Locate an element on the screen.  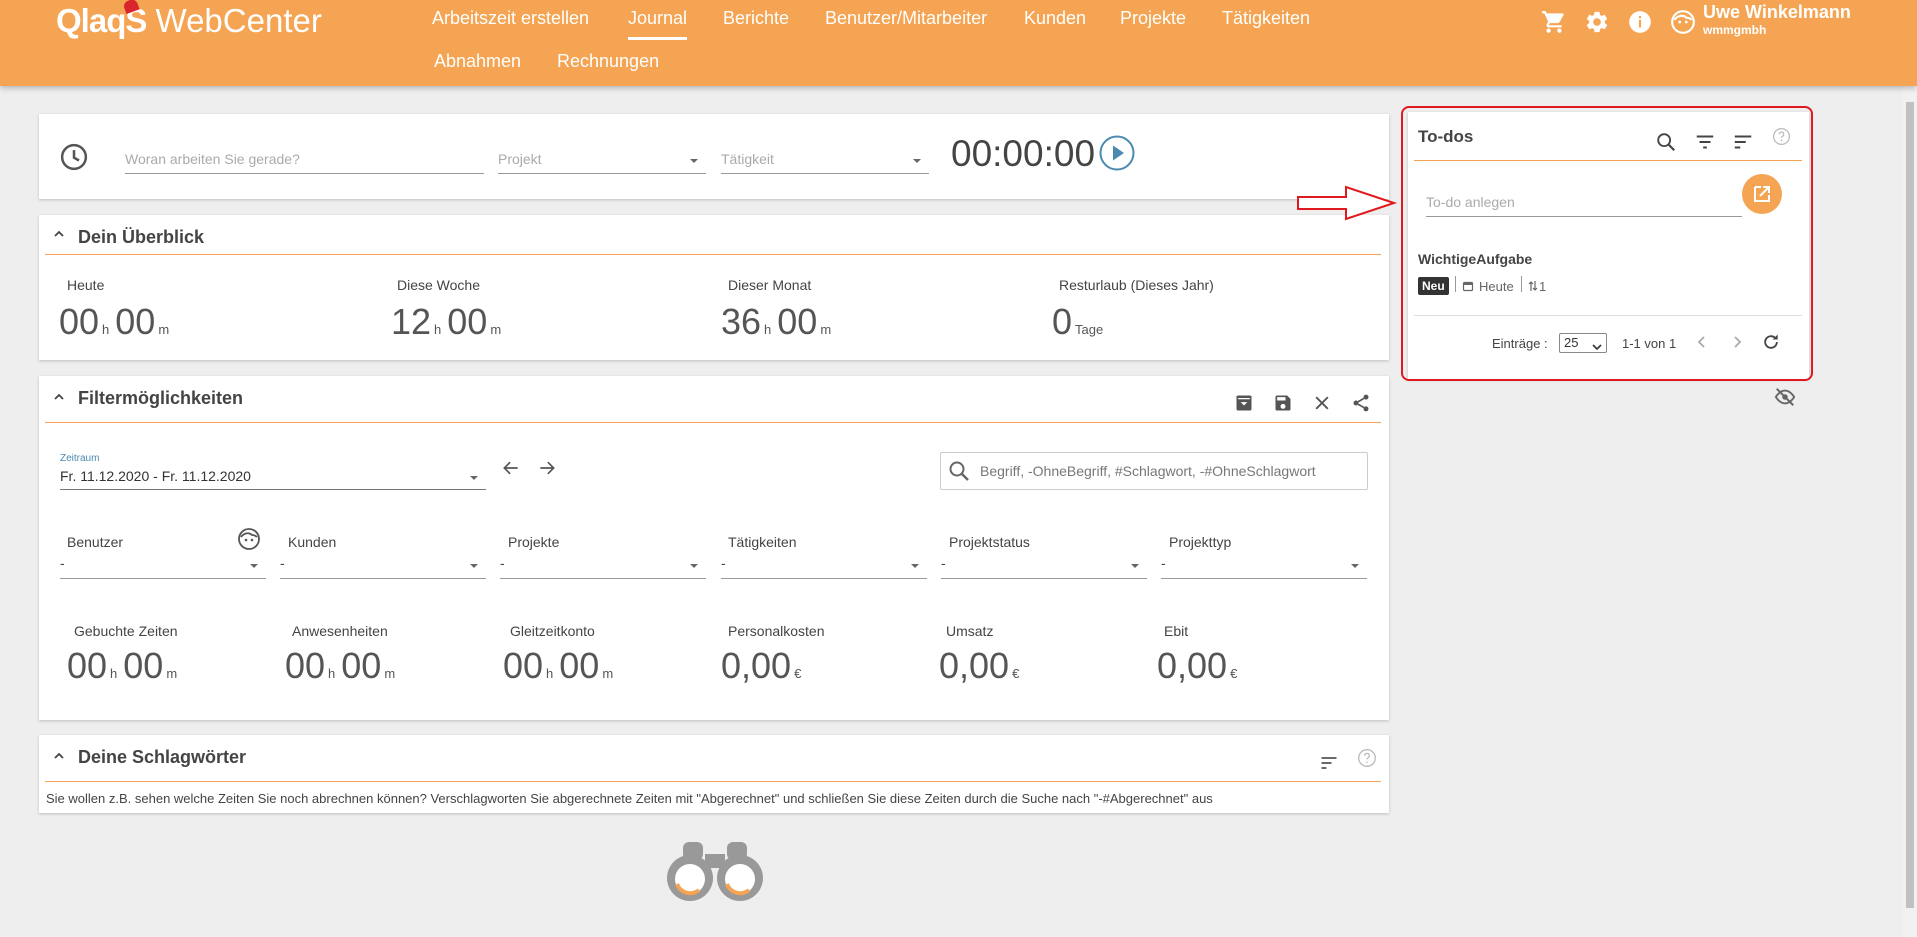
scrollbar-thumb is located at coordinates (1910, 505).